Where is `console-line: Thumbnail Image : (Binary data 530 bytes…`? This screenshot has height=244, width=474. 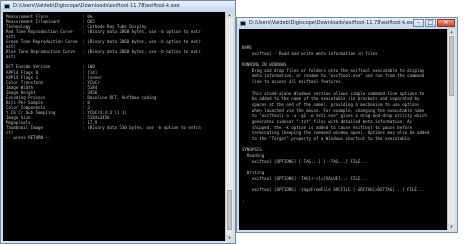 console-line: Thumbnail Image : (Binary data 530 bytes… is located at coordinates (103, 128).